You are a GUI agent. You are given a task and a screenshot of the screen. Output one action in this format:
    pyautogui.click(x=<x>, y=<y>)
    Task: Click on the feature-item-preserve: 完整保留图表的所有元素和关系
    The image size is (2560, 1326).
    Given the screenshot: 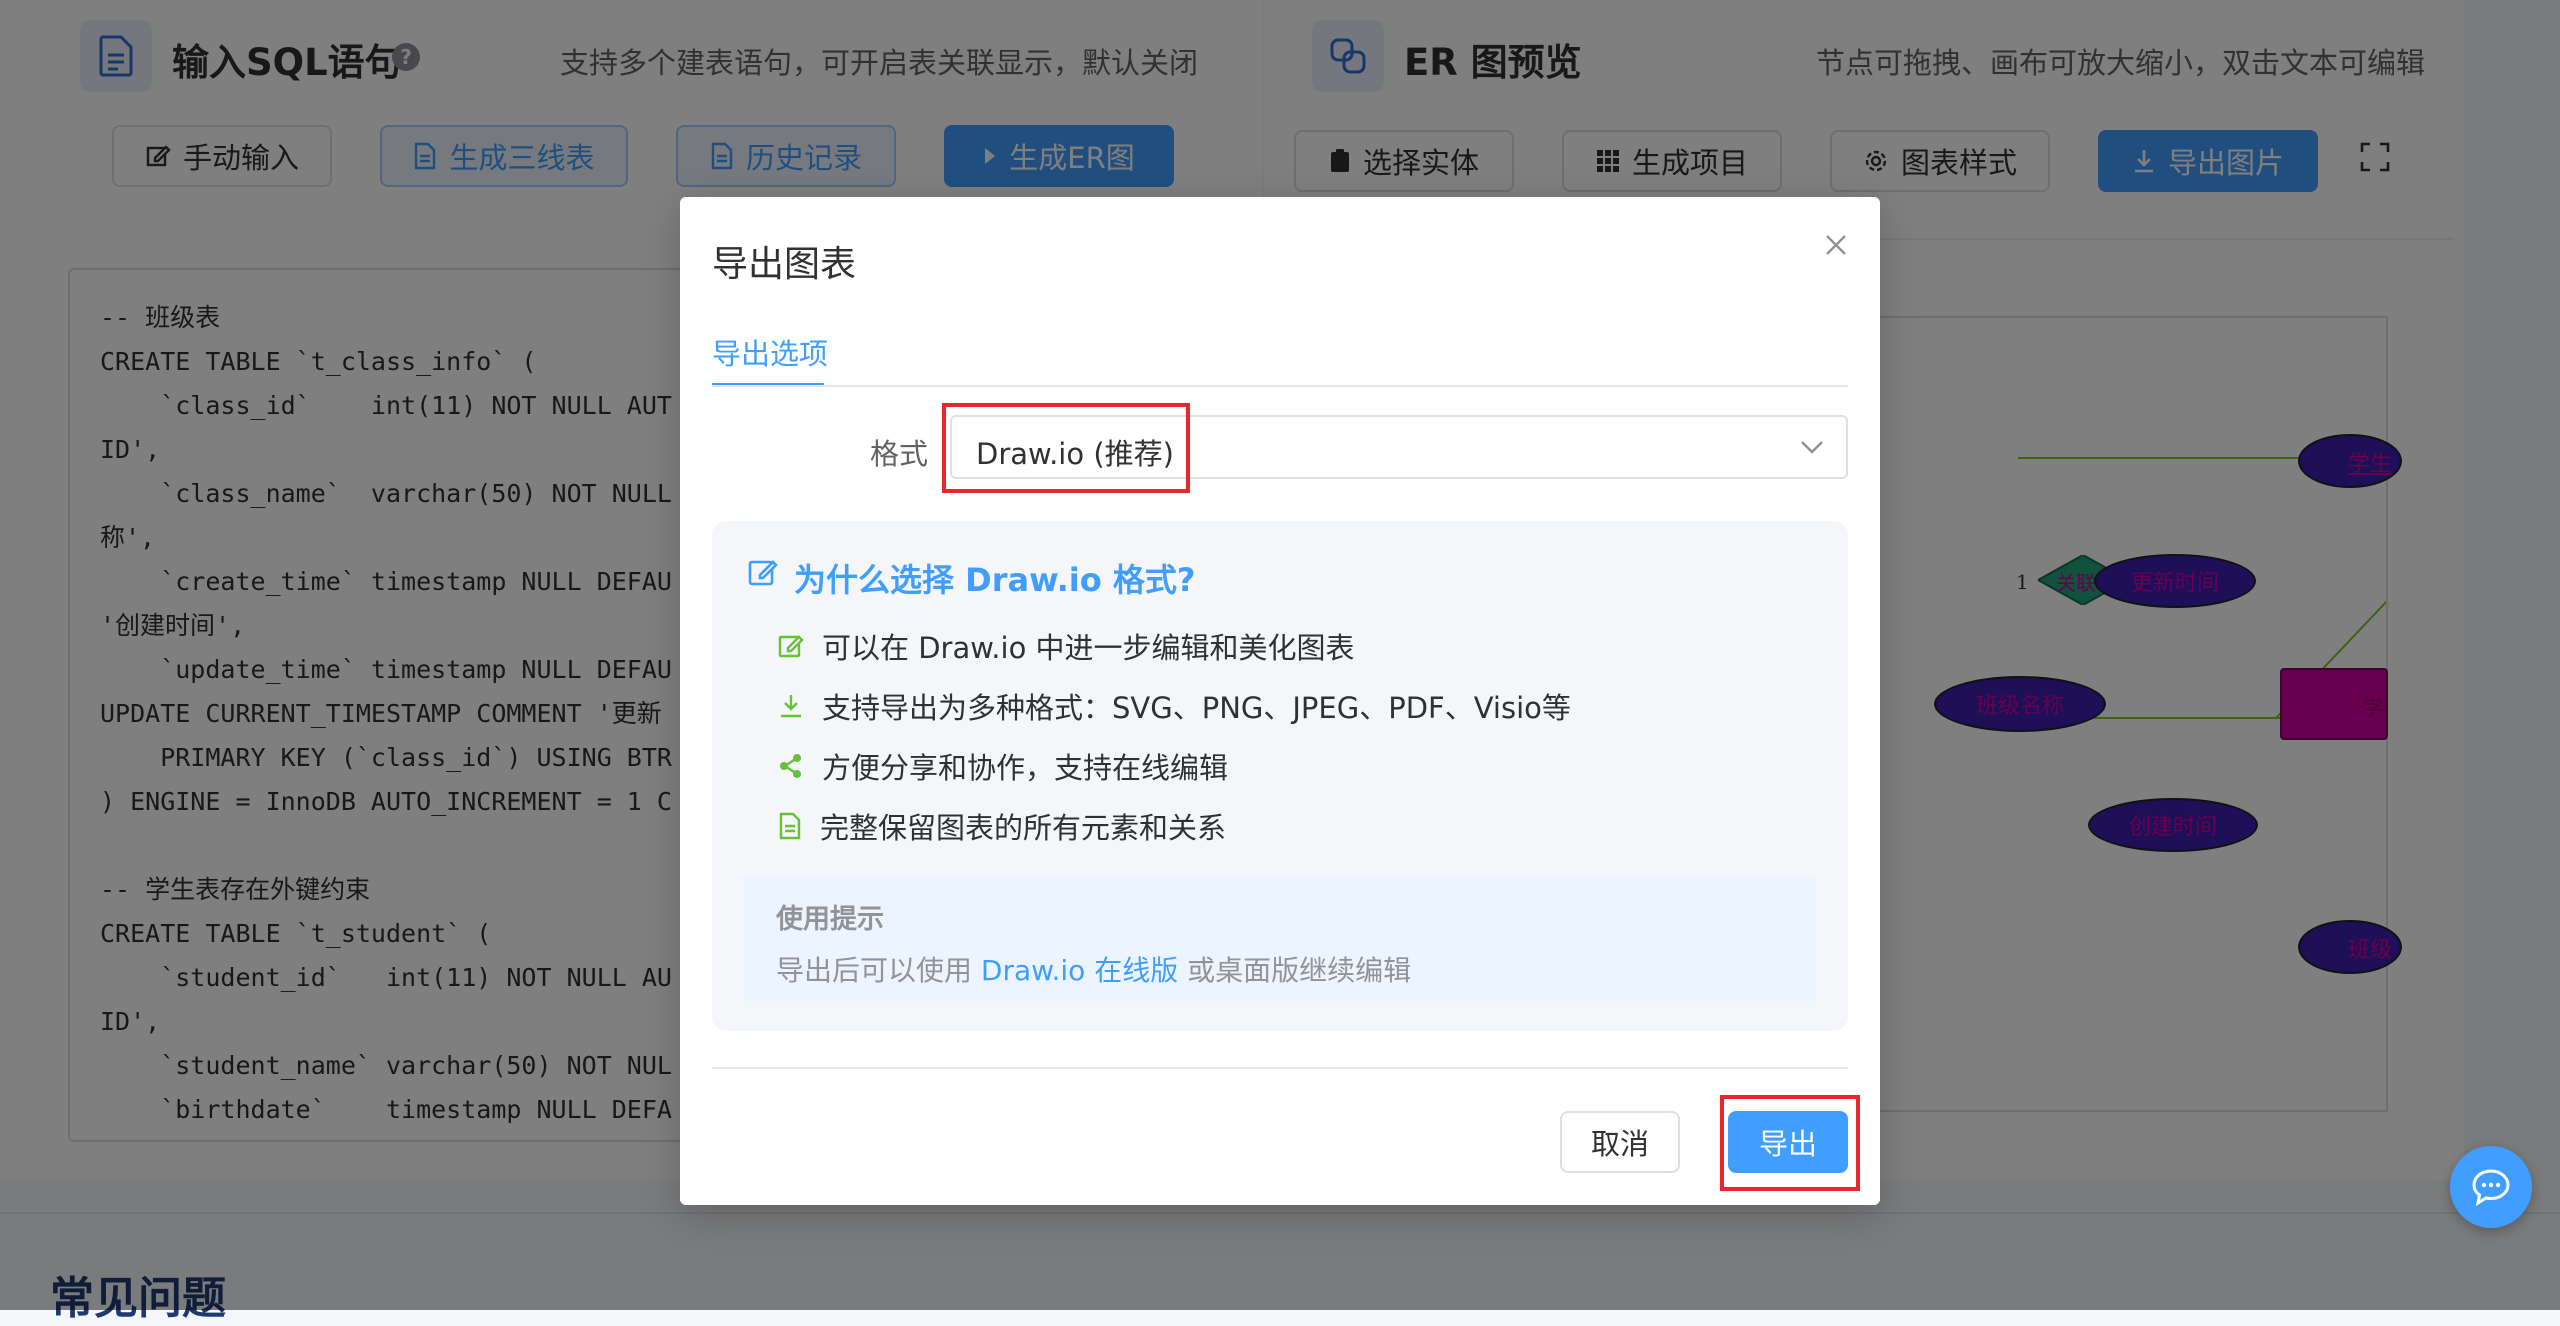 What is the action you would take?
    pyautogui.click(x=1002, y=826)
    